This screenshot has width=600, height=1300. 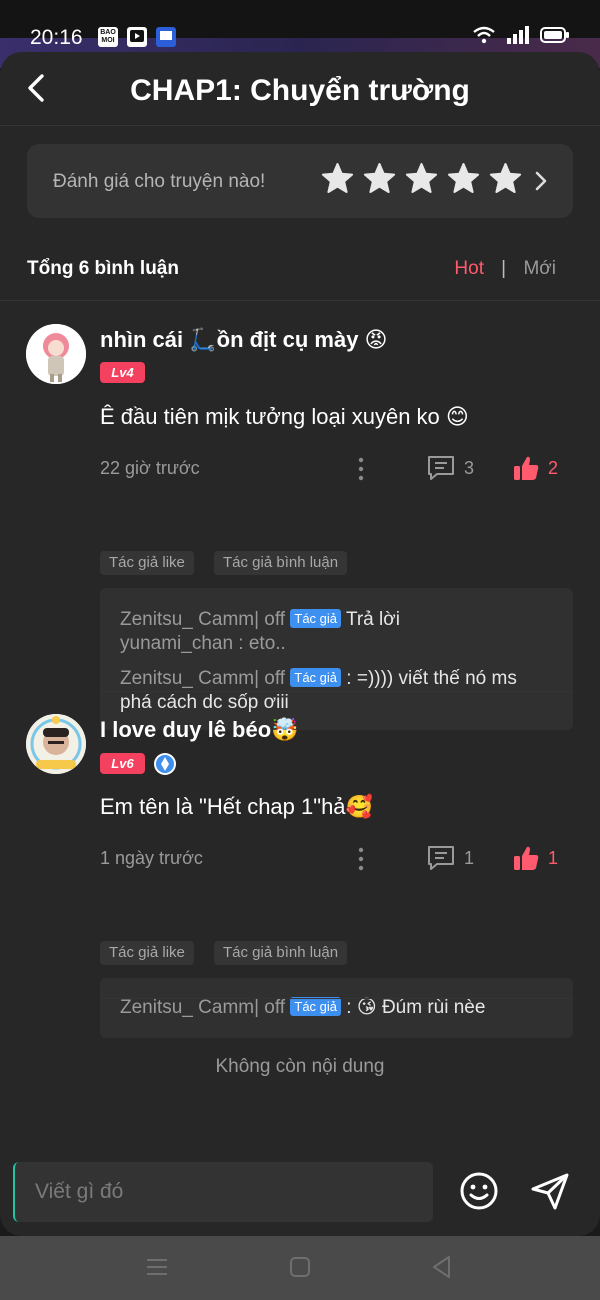 What do you see at coordinates (166, 37) in the screenshot?
I see `hoc-app-icon` at bounding box center [166, 37].